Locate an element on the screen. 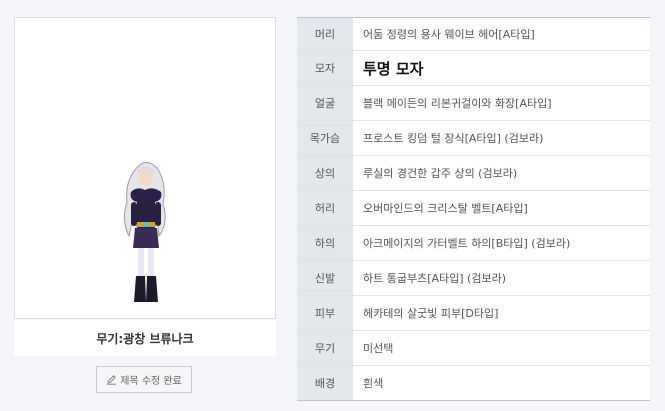 The width and height of the screenshot is (665, 411). equipment-row: 신발 하트 통굽부츠[A타입] (검보라) is located at coordinates (473, 278).